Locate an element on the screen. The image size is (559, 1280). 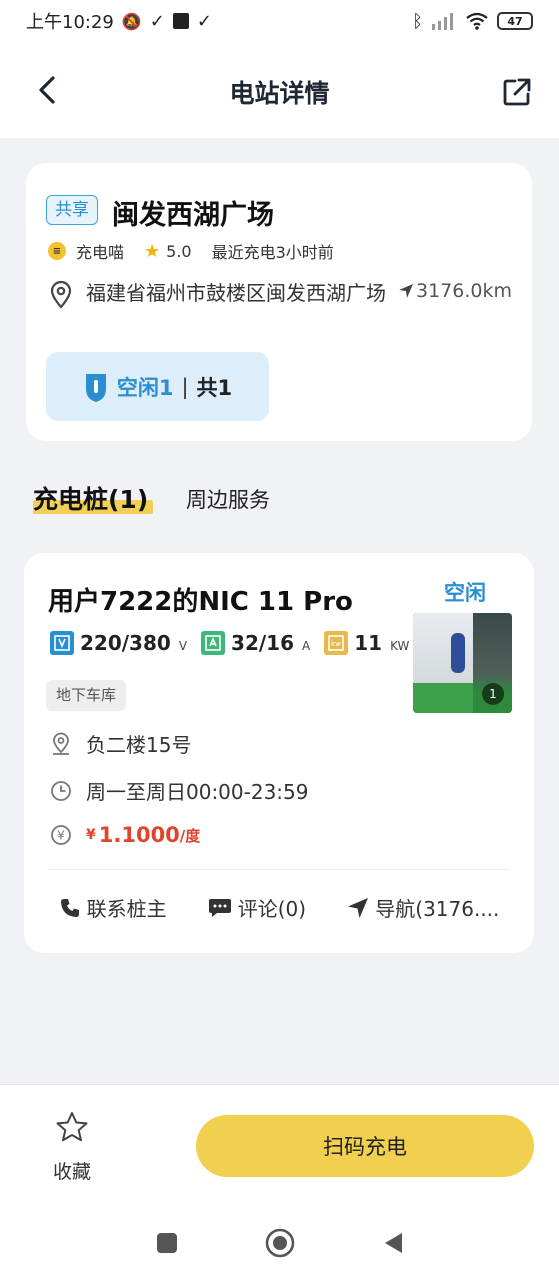
location-type-tag: 地下车库 is located at coordinates (86, 695).